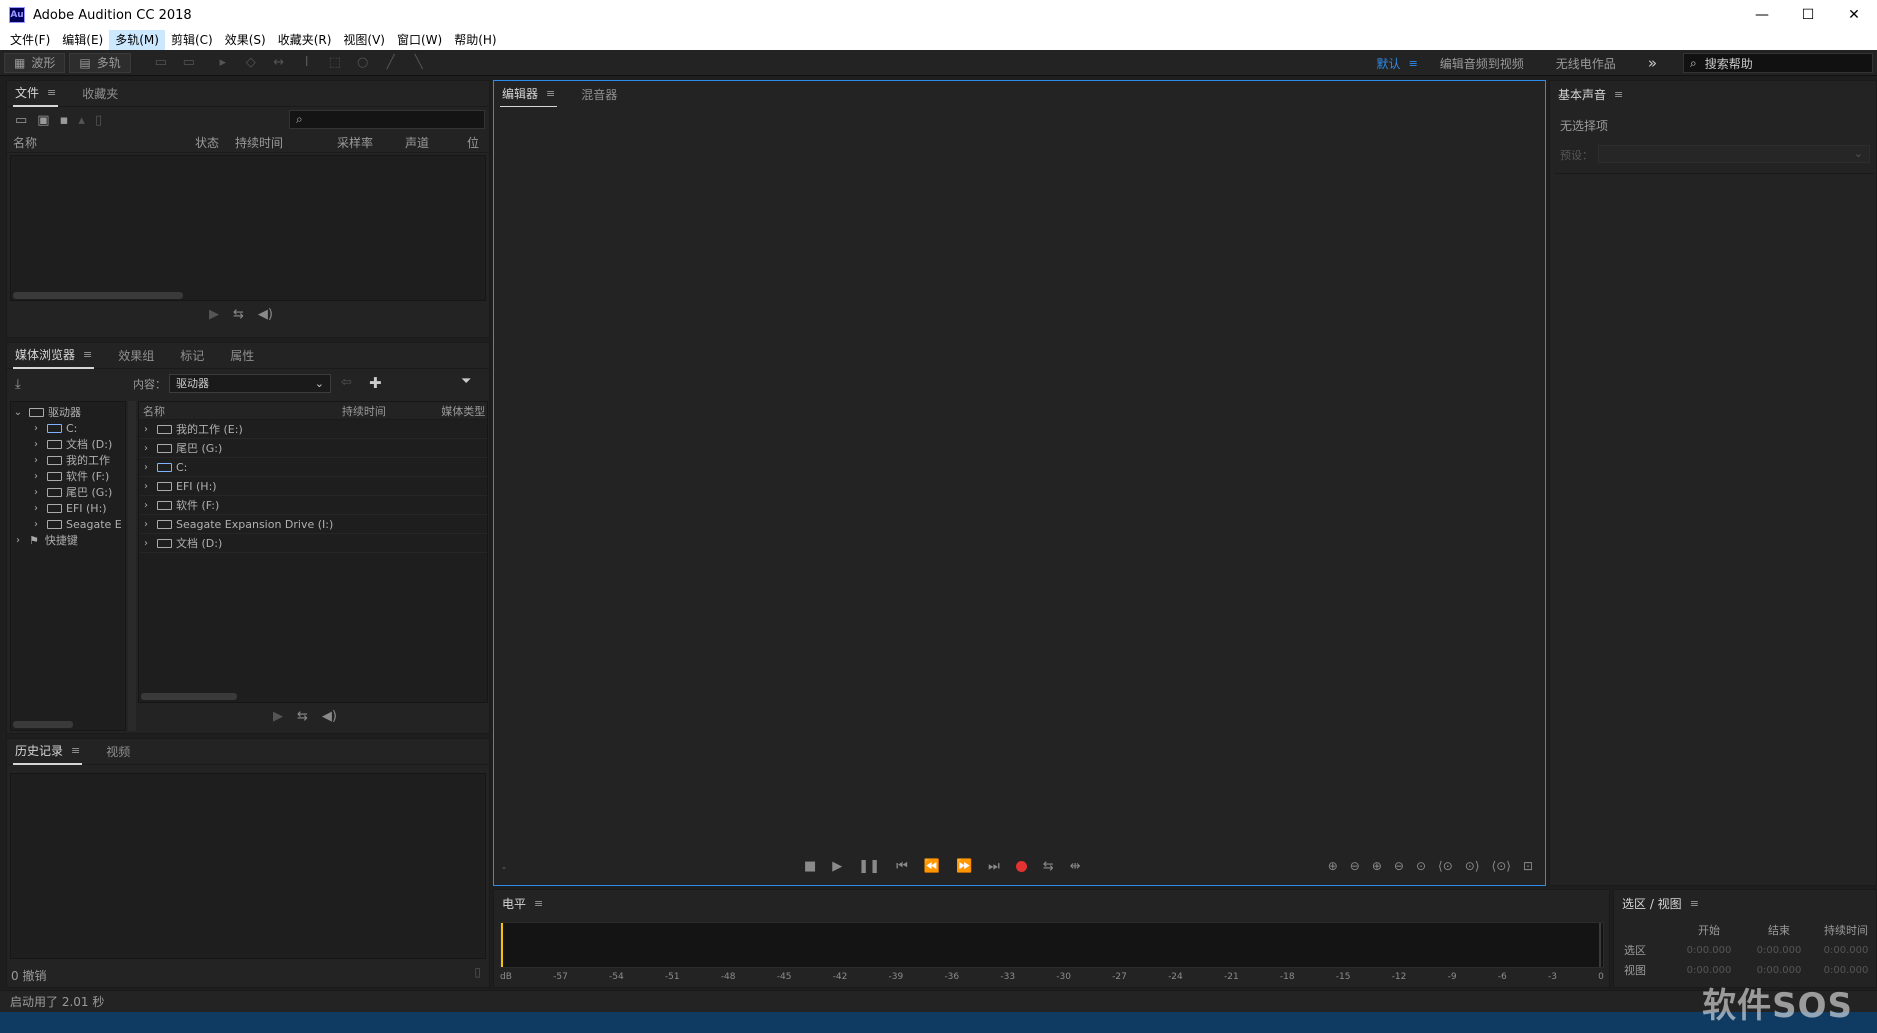 Image resolution: width=1877 pixels, height=1033 pixels. Describe the element at coordinates (100, 93) in the screenshot. I see `tab-favorites: 收藏夹` at that location.